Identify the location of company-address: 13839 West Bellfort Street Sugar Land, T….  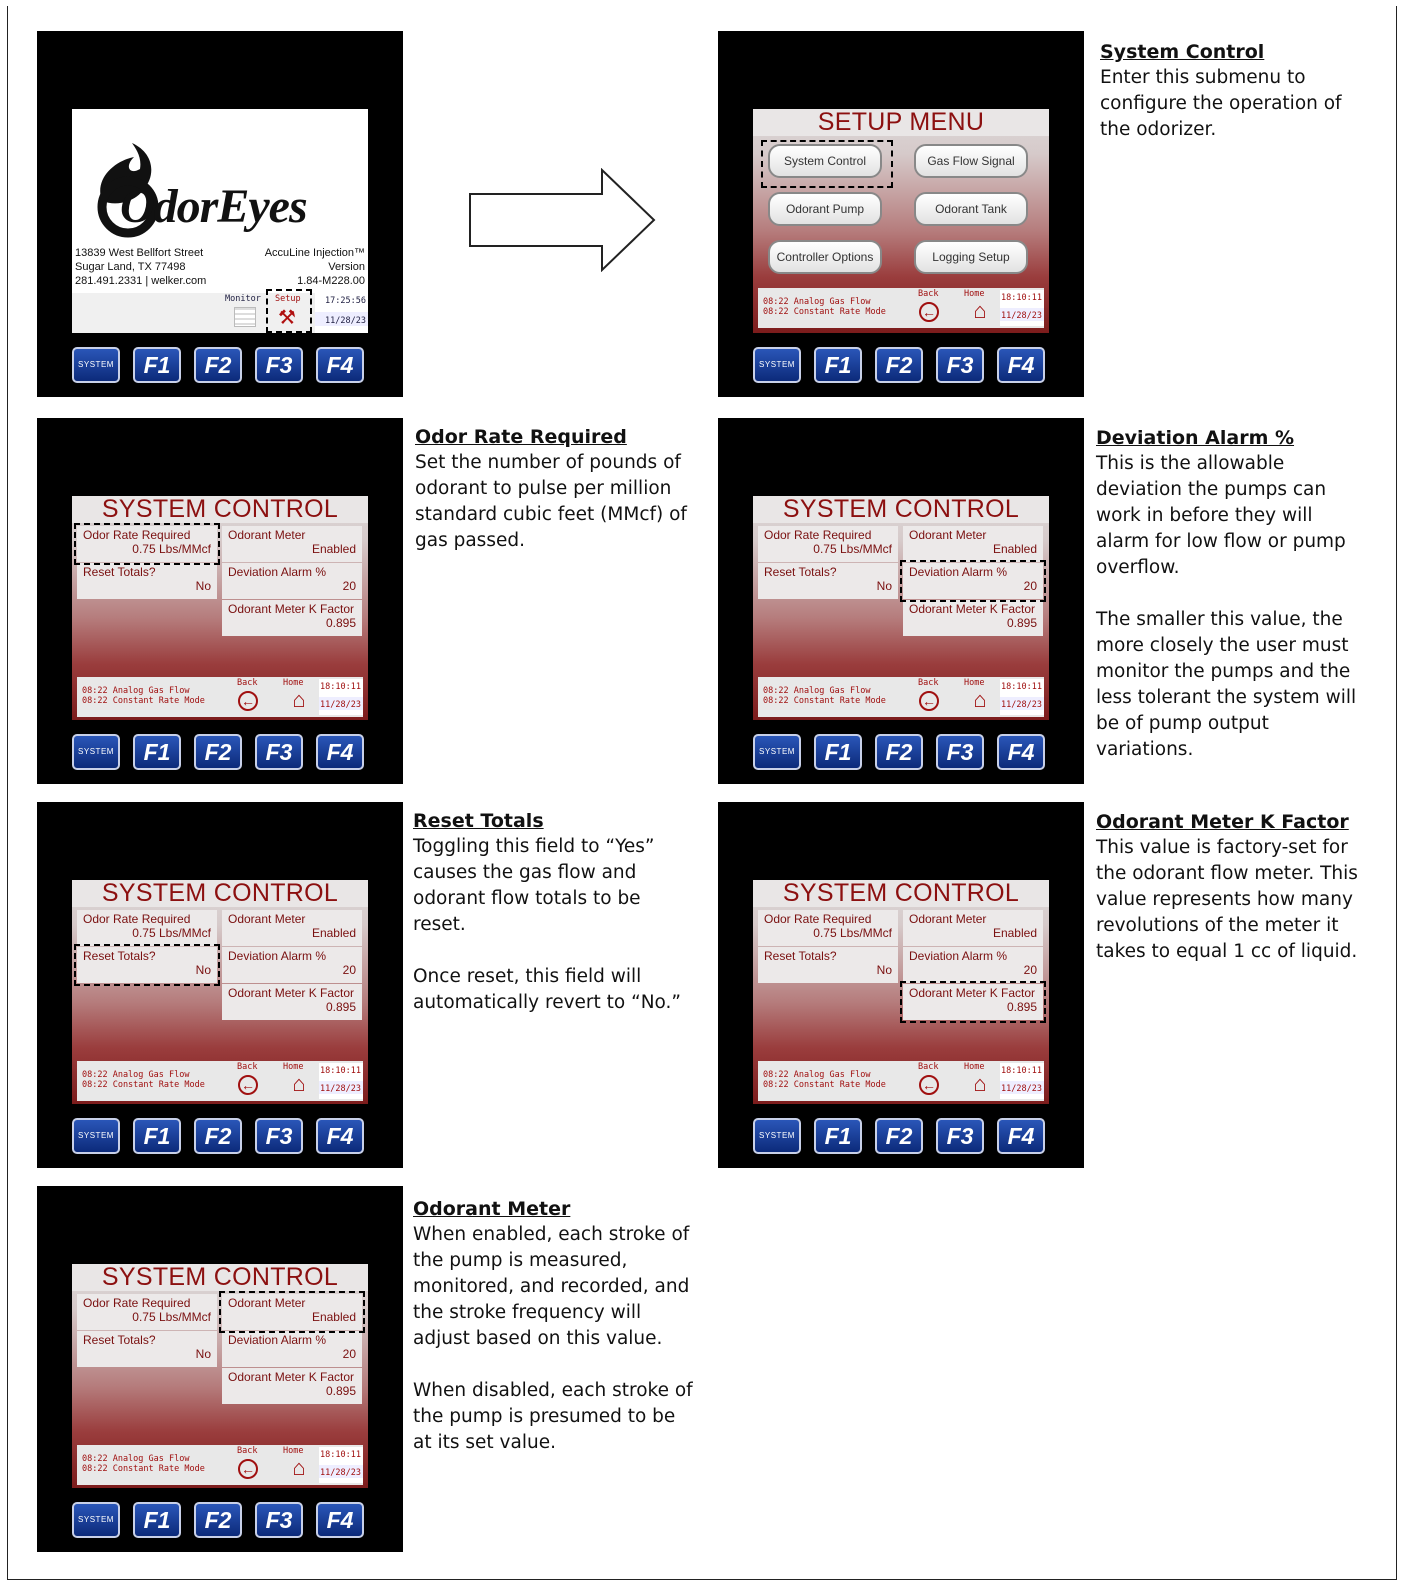
(140, 267).